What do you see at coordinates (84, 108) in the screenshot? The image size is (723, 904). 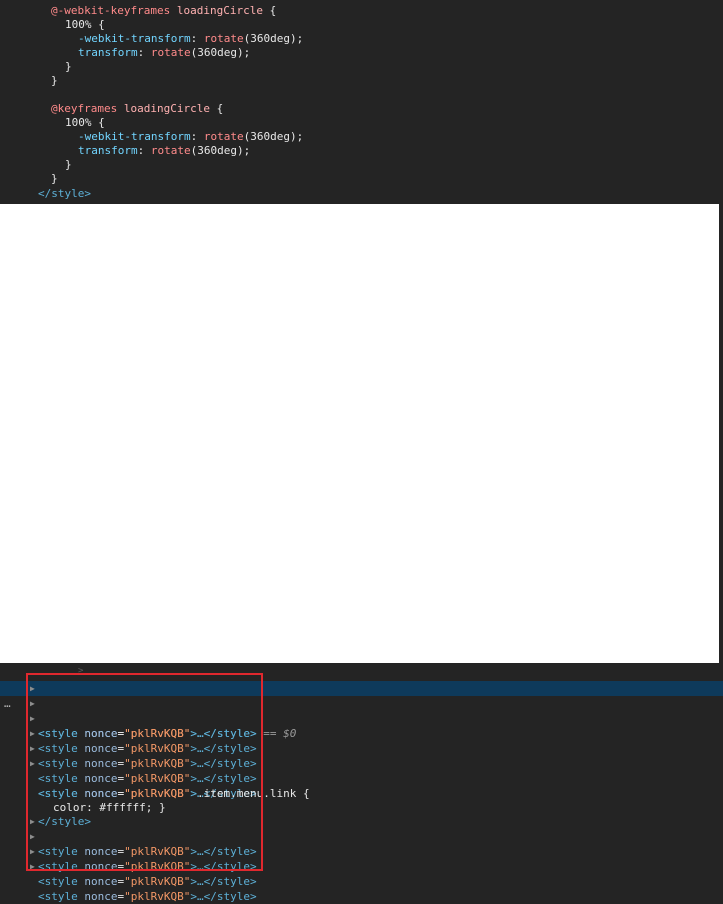 I see `at-rule-keyword: @keyframes` at bounding box center [84, 108].